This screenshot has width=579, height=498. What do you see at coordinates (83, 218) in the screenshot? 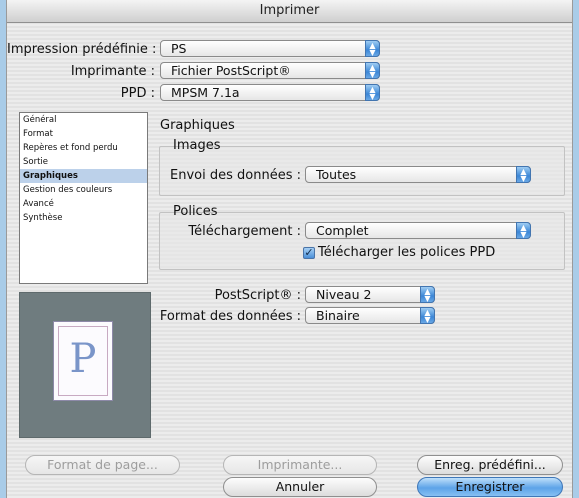
I see `section-item-summary: Synthèse` at bounding box center [83, 218].